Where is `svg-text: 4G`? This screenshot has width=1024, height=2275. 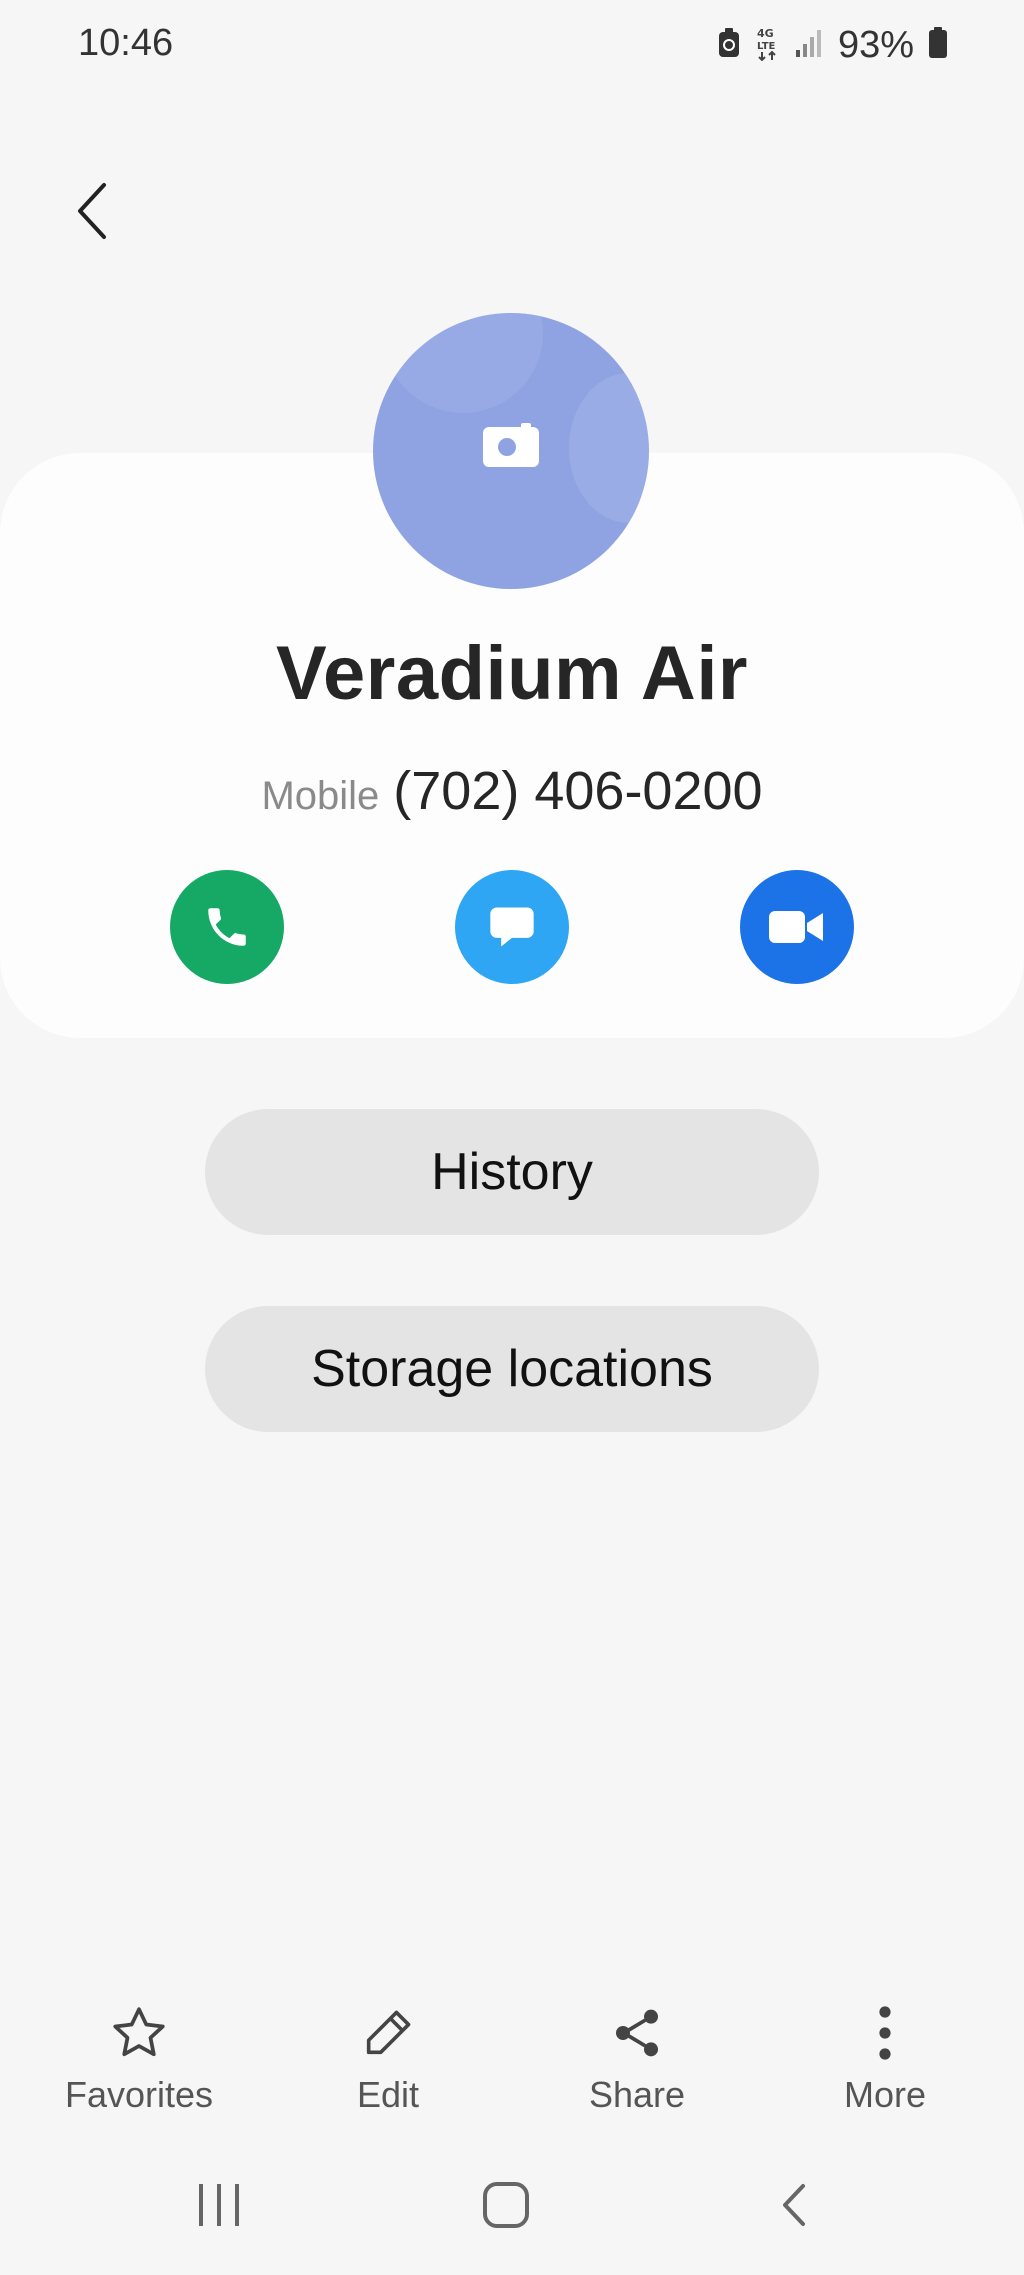
svg-text: 4G is located at coordinates (765, 33).